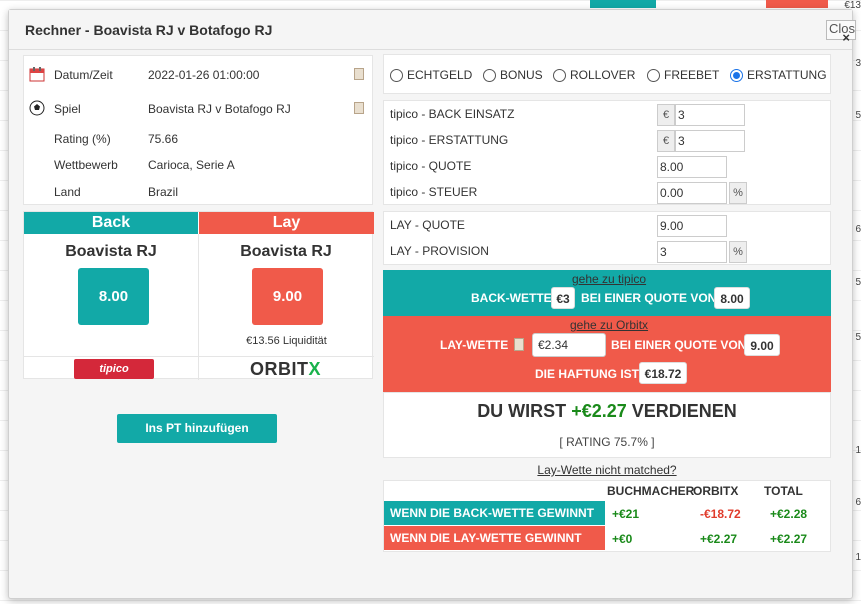  What do you see at coordinates (197, 428) in the screenshot?
I see `add-to-pt-button: Ins PT hinzufügen` at bounding box center [197, 428].